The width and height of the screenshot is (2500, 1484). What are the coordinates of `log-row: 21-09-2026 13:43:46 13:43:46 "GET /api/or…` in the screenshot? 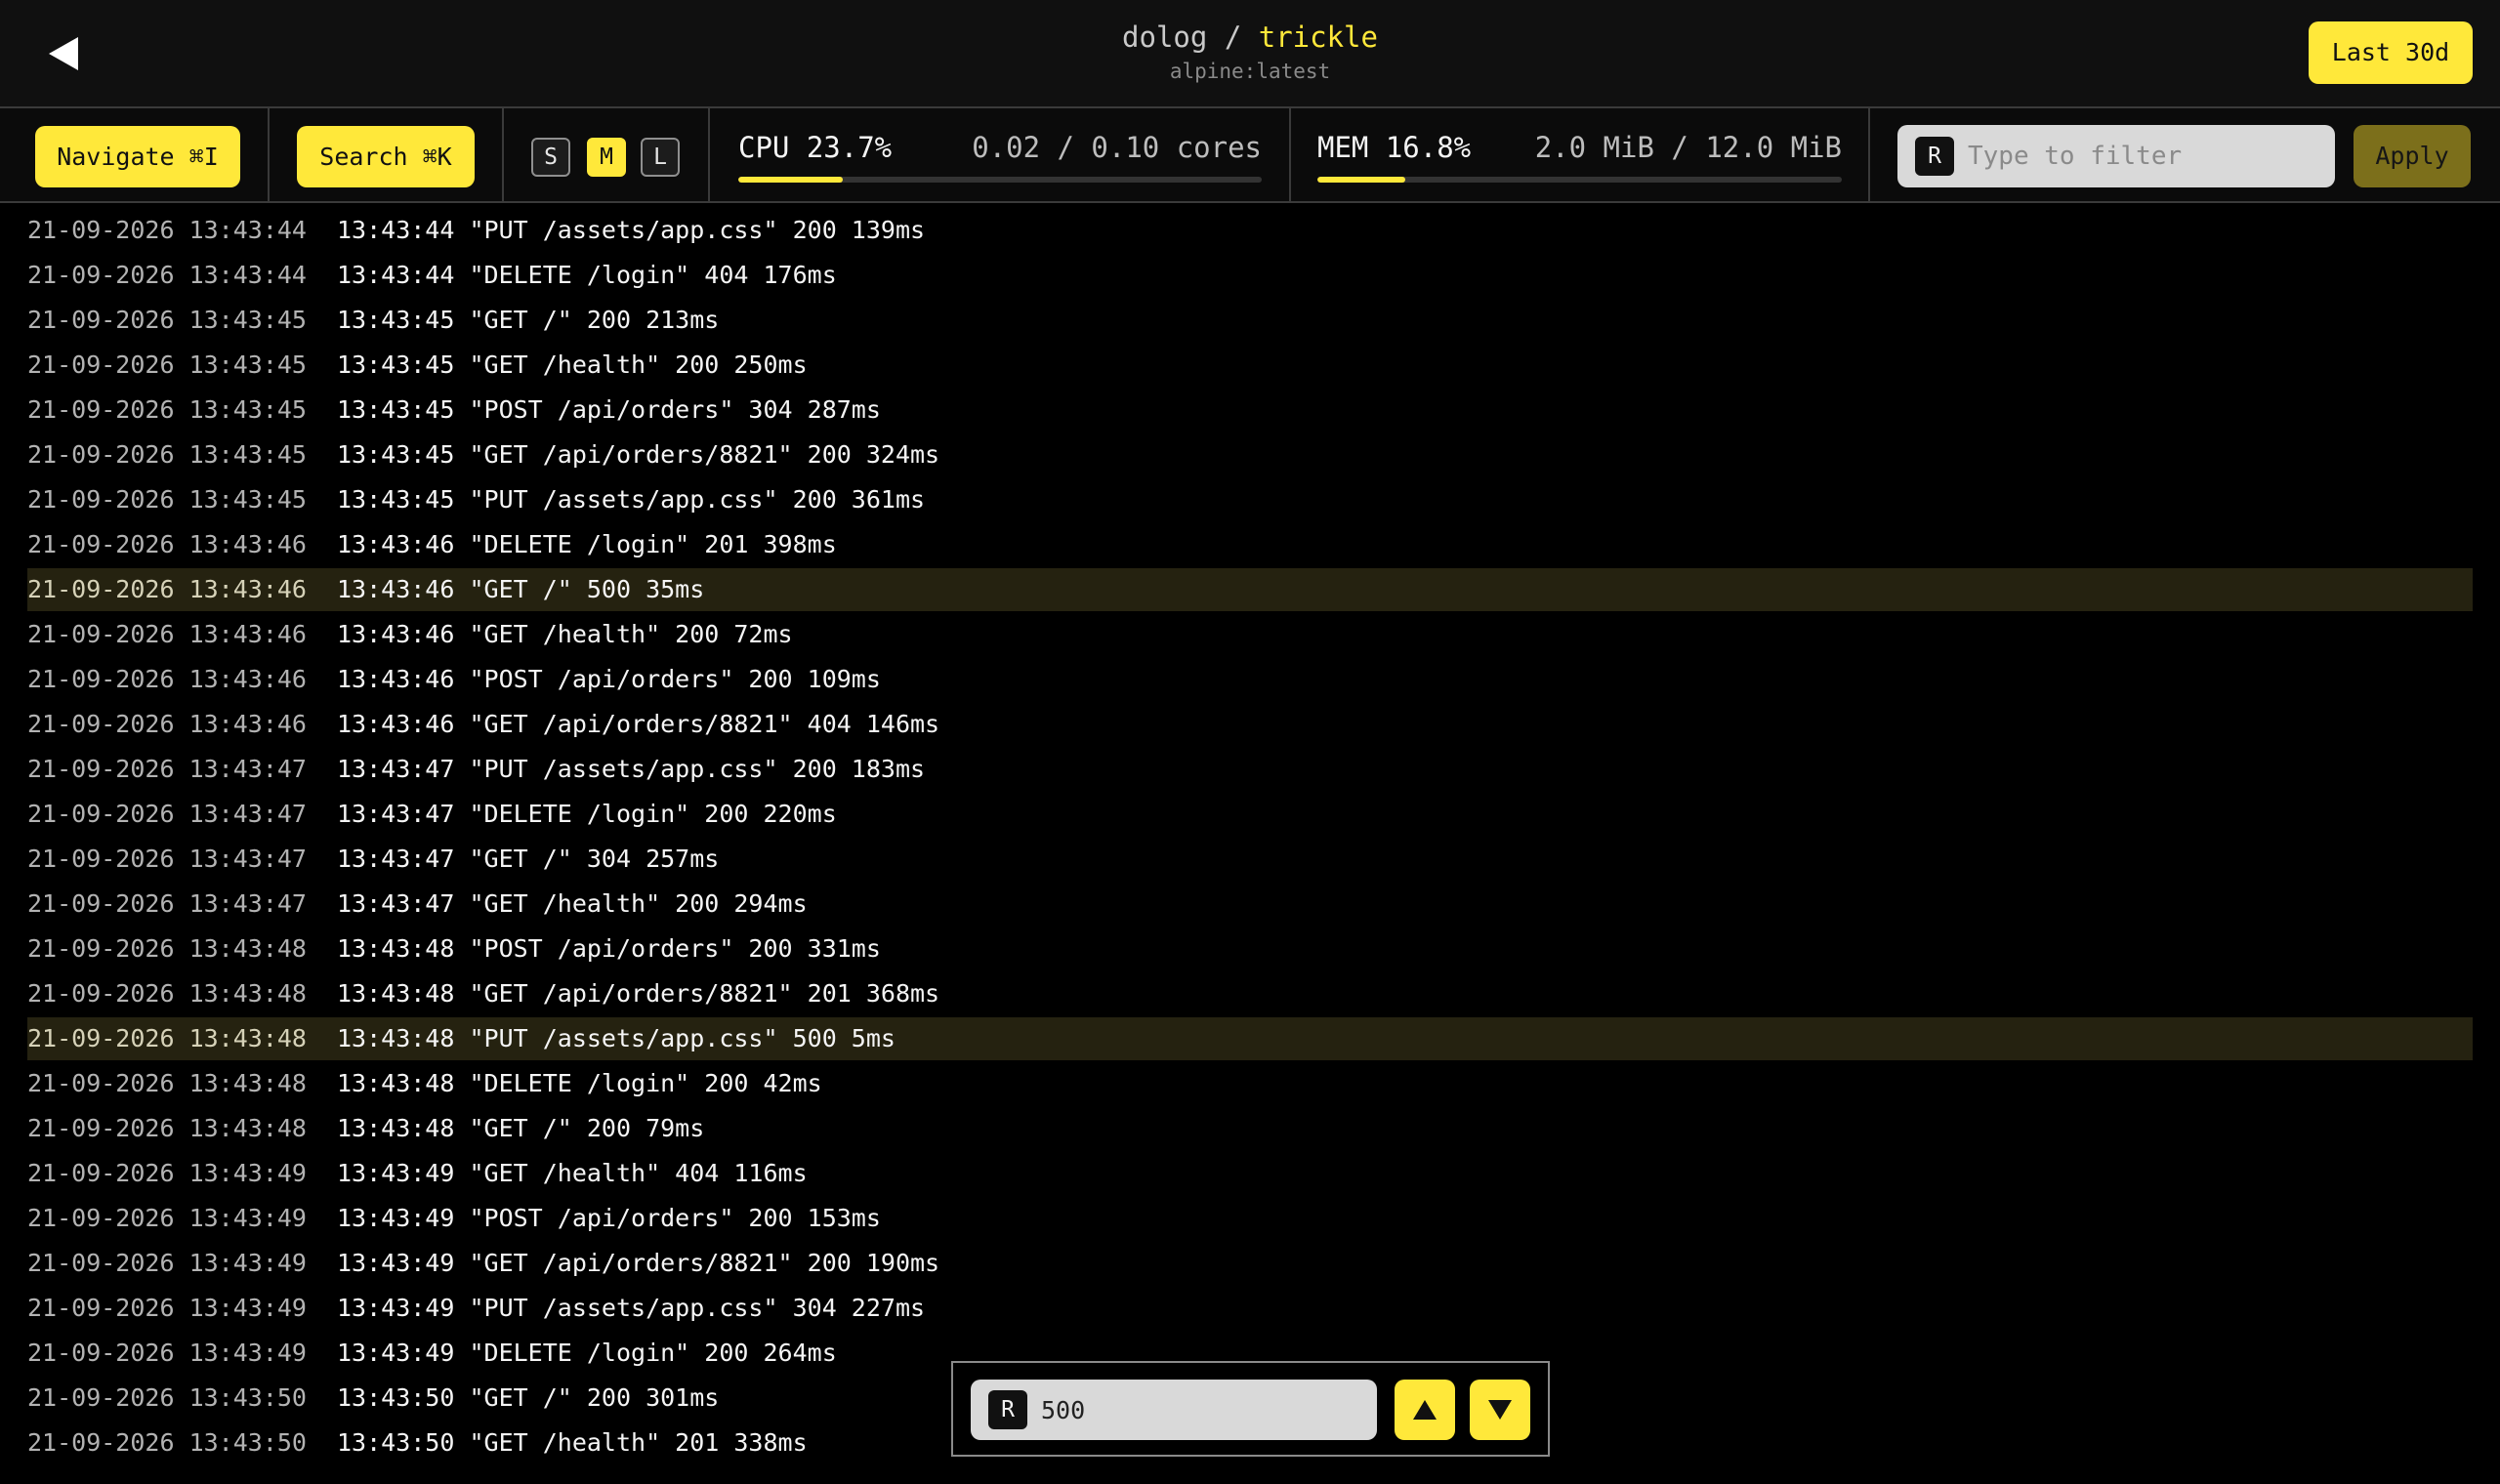 It's located at (1250, 724).